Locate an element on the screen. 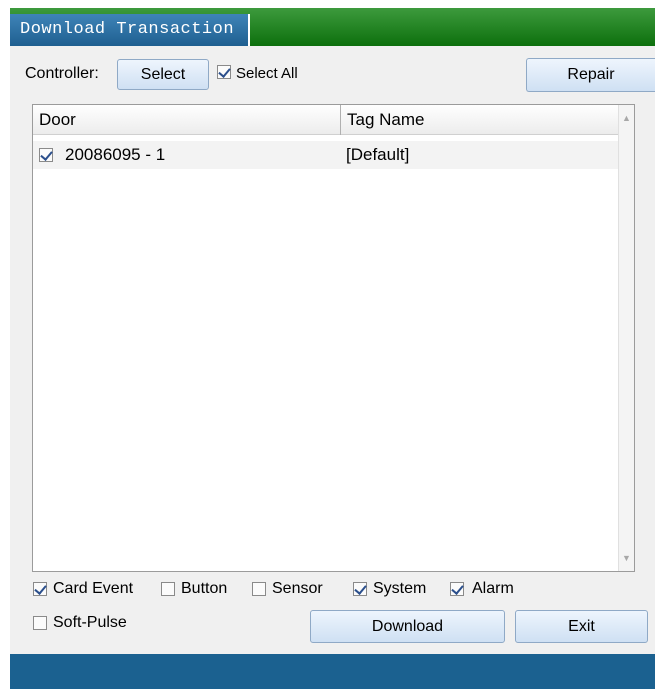  soft-pulse-checkbox is located at coordinates (40, 623).